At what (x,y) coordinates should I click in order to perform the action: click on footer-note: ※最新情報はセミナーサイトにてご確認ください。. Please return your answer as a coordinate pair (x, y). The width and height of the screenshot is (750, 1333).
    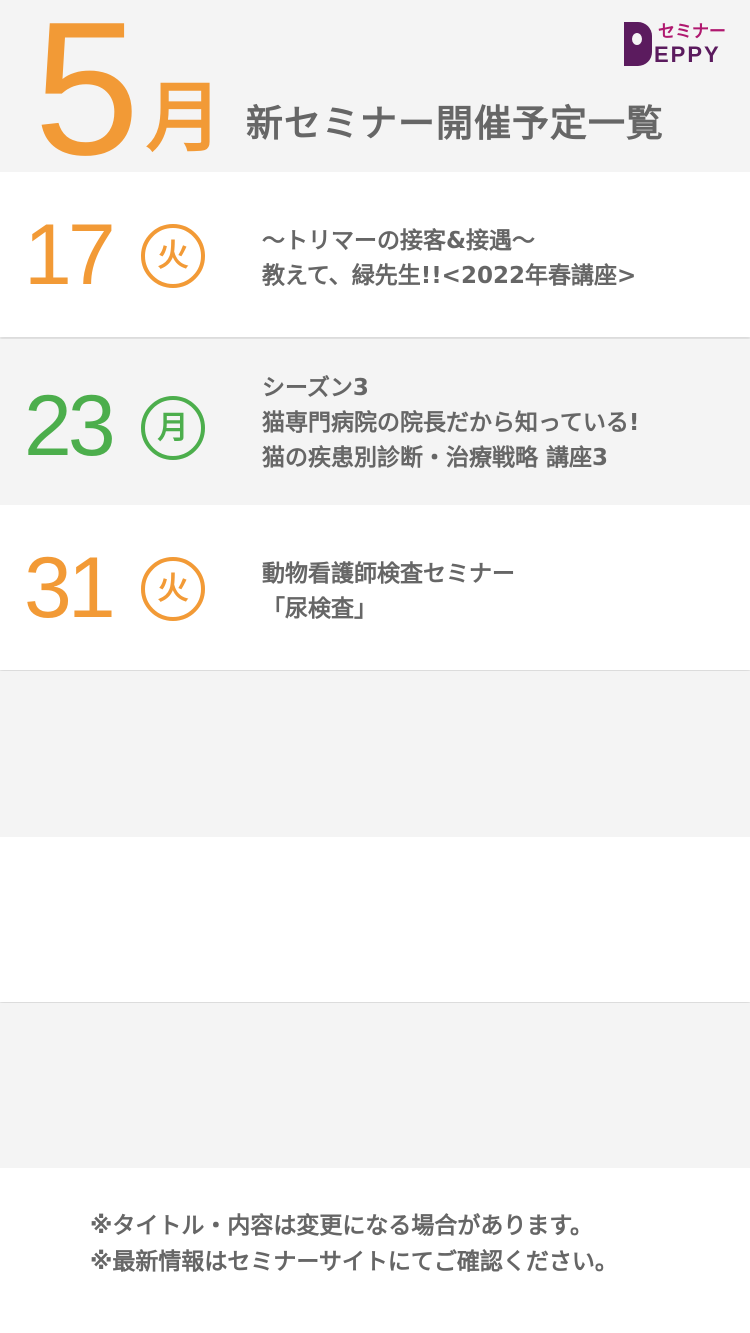
    Looking at the image, I should click on (354, 1262).